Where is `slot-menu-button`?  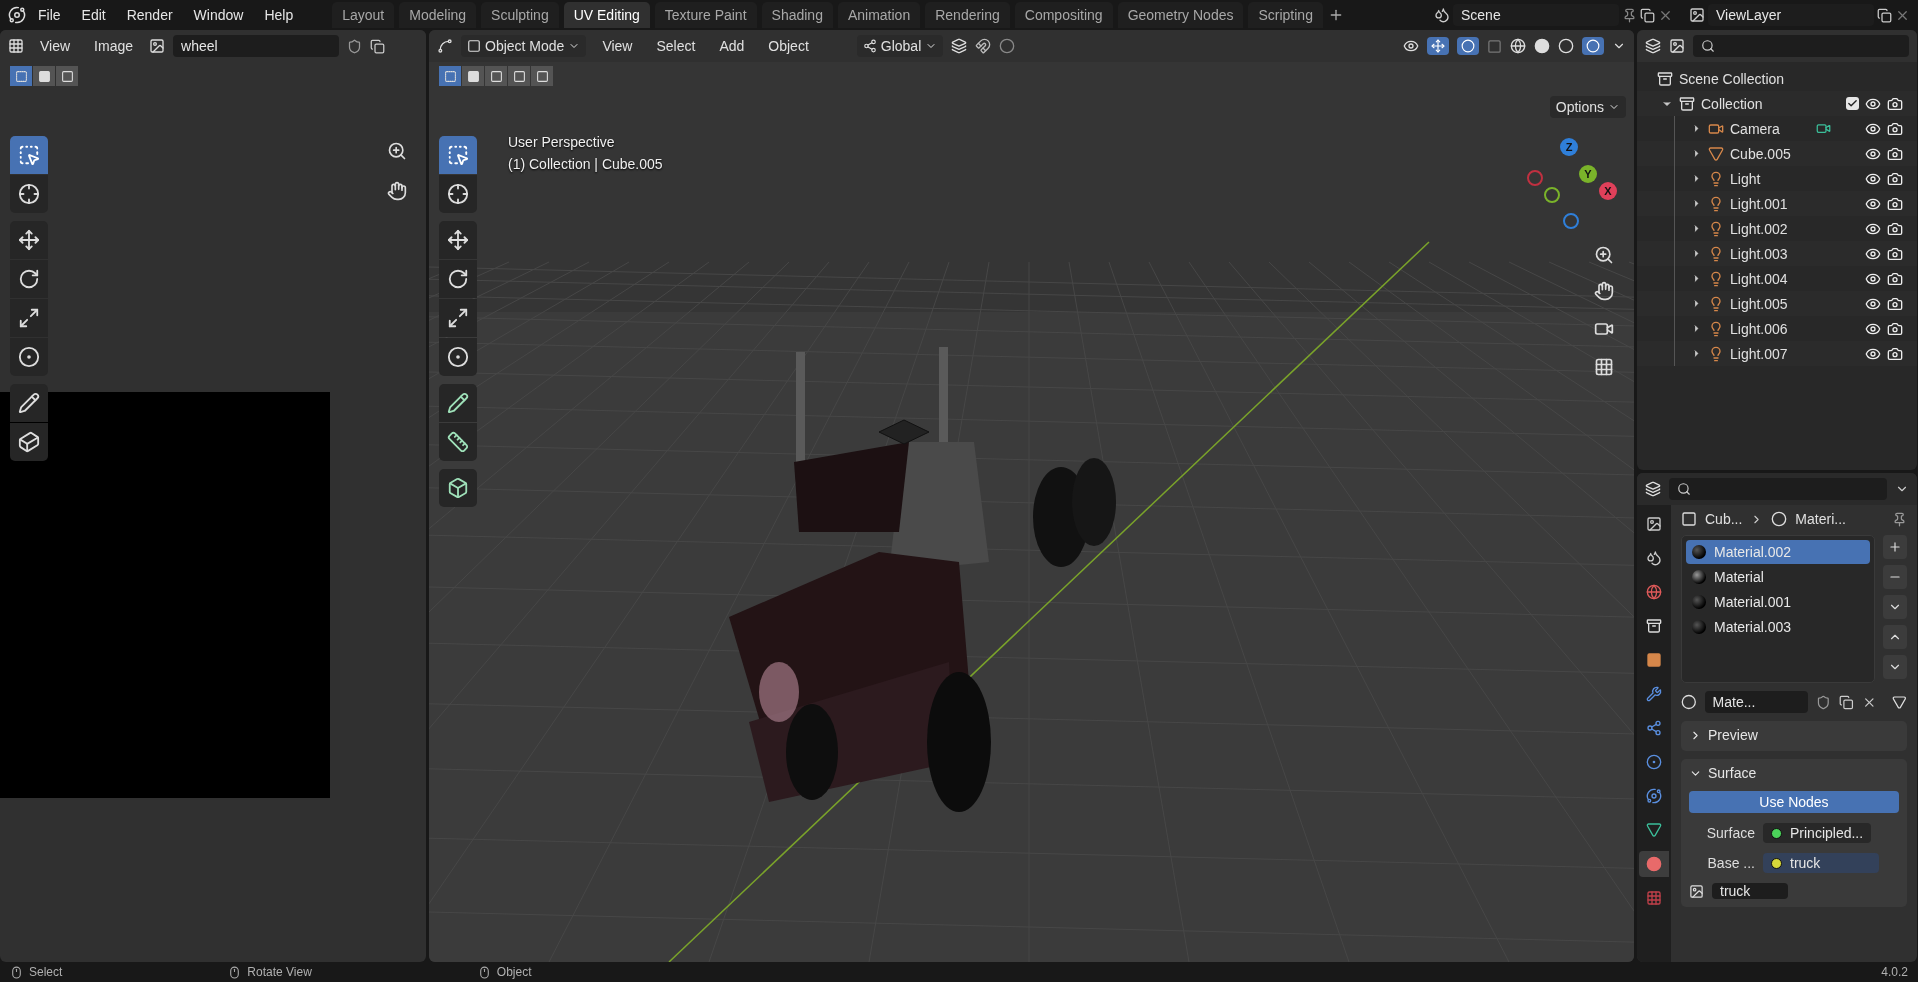
slot-menu-button is located at coordinates (1895, 607).